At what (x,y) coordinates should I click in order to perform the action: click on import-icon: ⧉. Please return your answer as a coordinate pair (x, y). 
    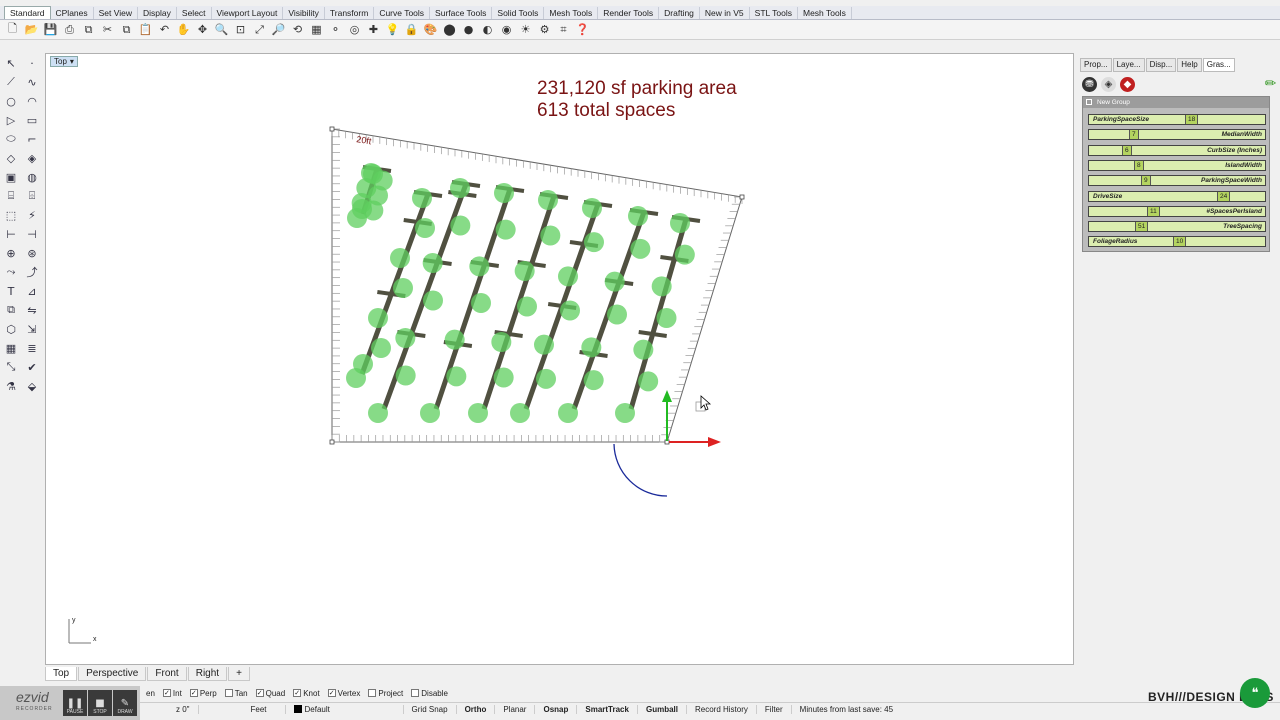
    Looking at the image, I should click on (88, 30).